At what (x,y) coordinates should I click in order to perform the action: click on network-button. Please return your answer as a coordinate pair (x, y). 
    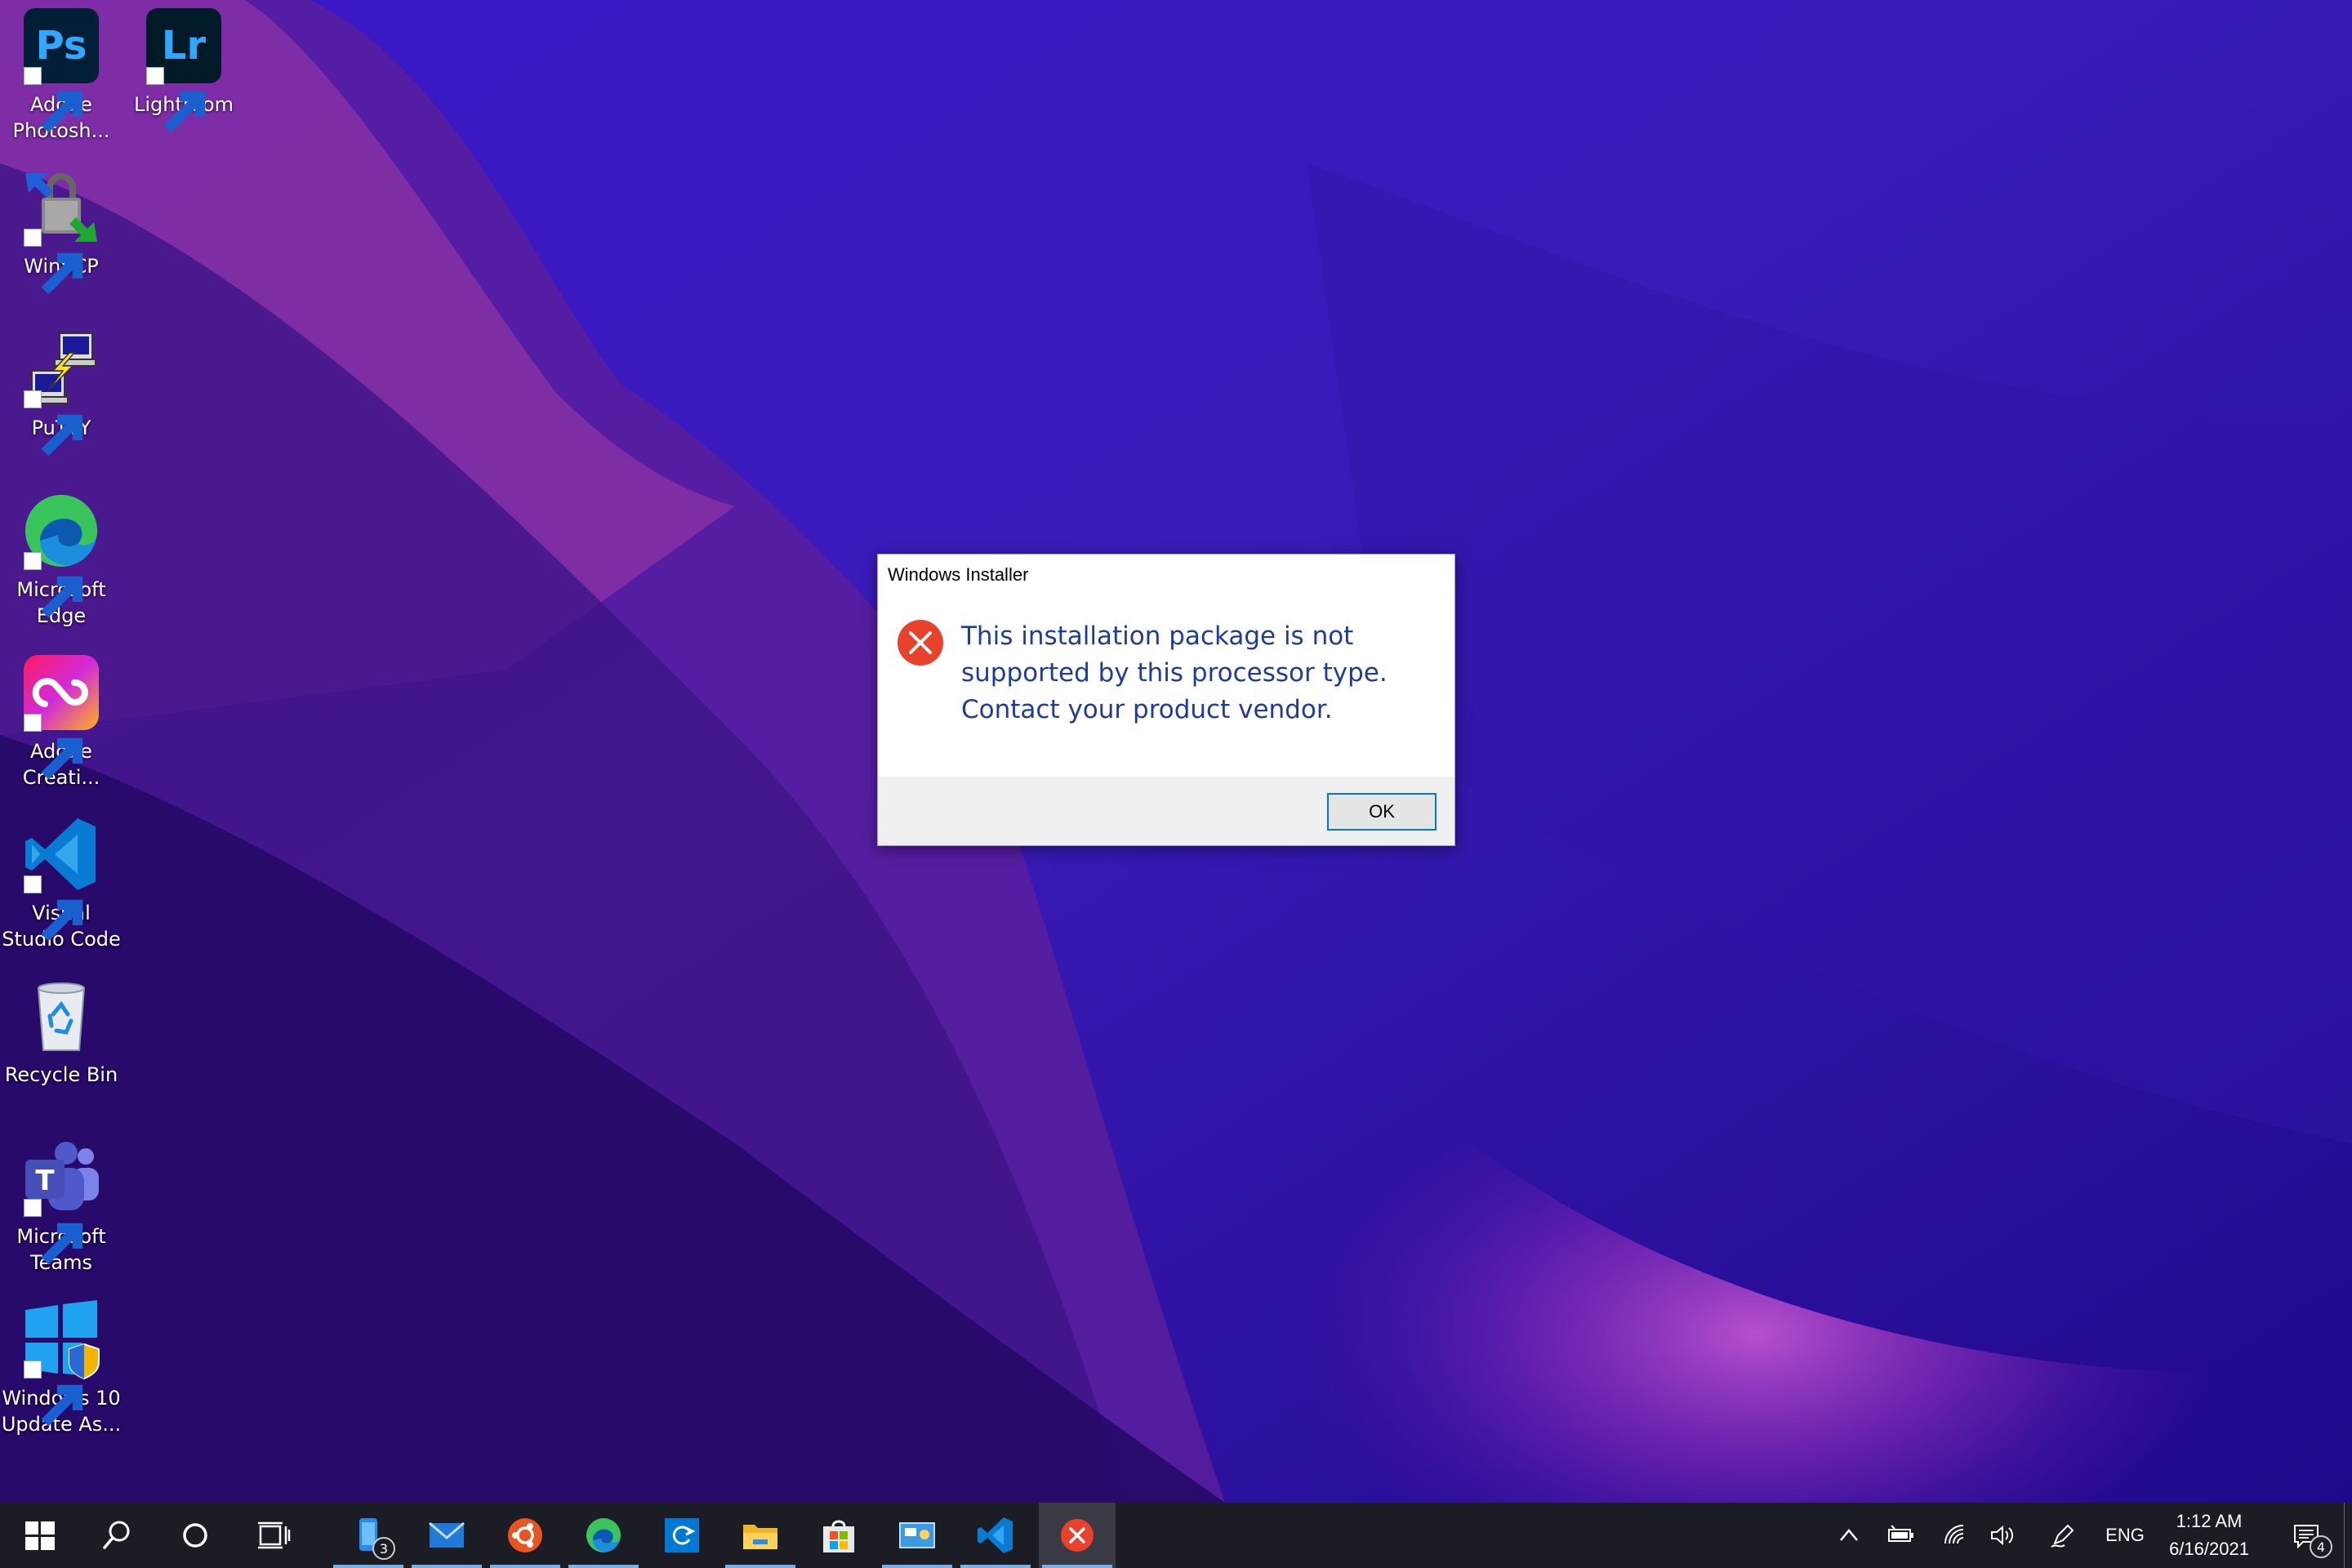
    Looking at the image, I should click on (1955, 1535).